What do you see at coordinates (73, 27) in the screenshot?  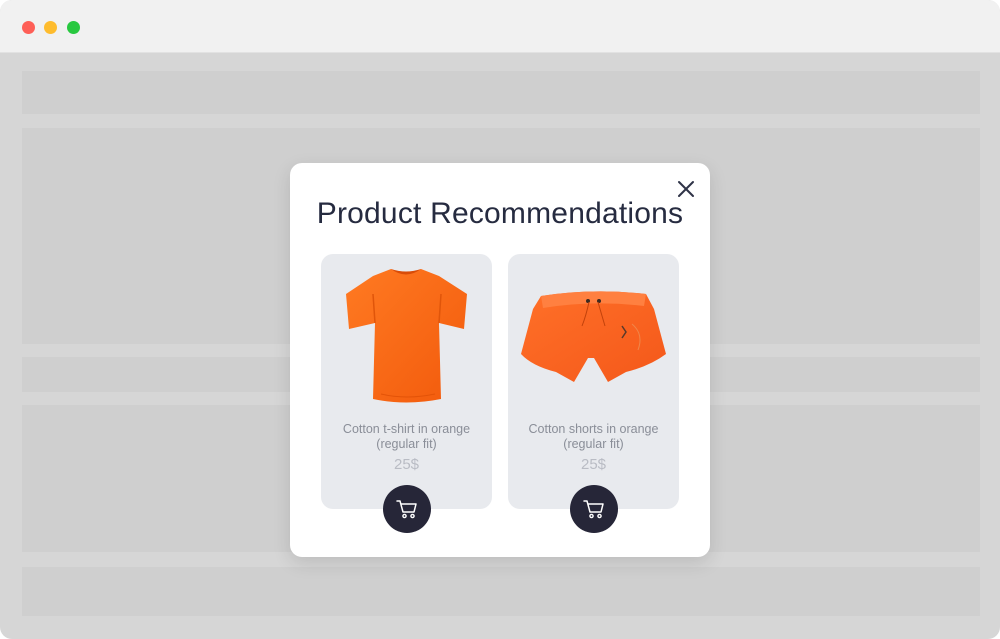 I see `window-zoom-button` at bounding box center [73, 27].